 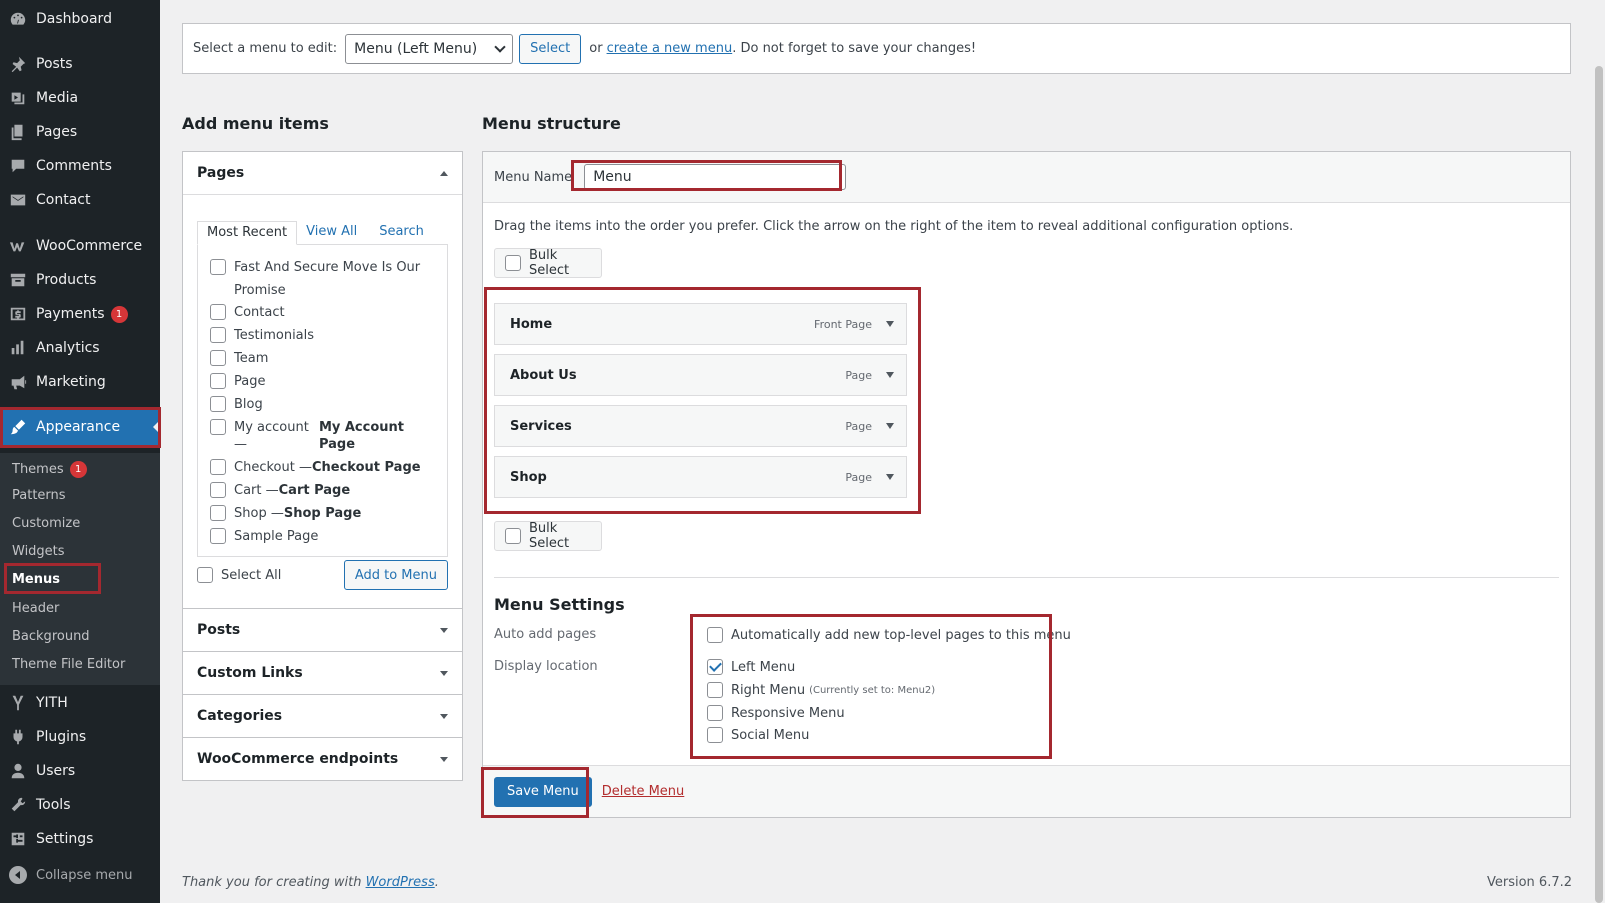 What do you see at coordinates (49, 469) in the screenshot?
I see `submenu-themes: Themes 1` at bounding box center [49, 469].